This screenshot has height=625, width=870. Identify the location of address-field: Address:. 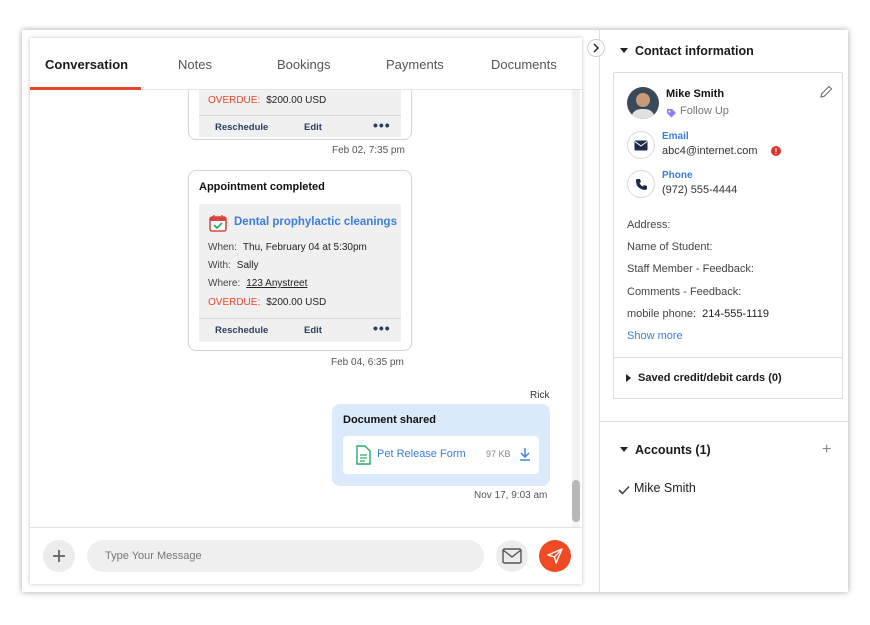
(649, 225).